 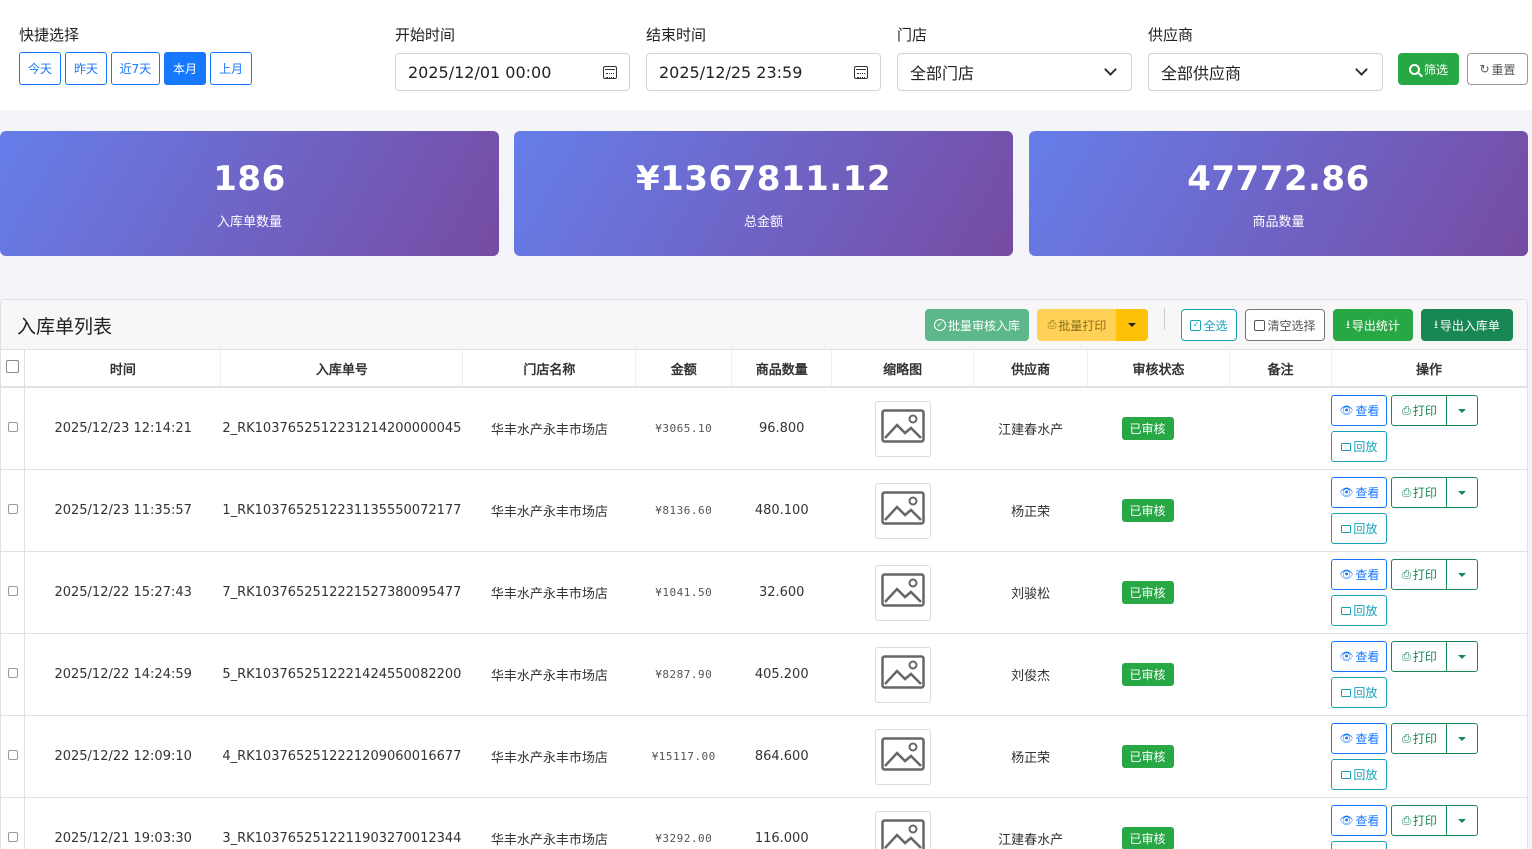 I want to click on batch-audit-button: ✓ 批量审核入库, so click(x=977, y=325).